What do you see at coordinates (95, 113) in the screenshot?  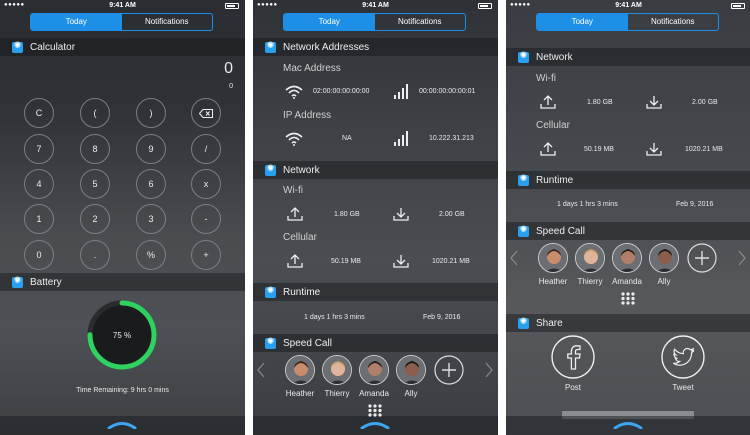 I see `calculator-key: (` at bounding box center [95, 113].